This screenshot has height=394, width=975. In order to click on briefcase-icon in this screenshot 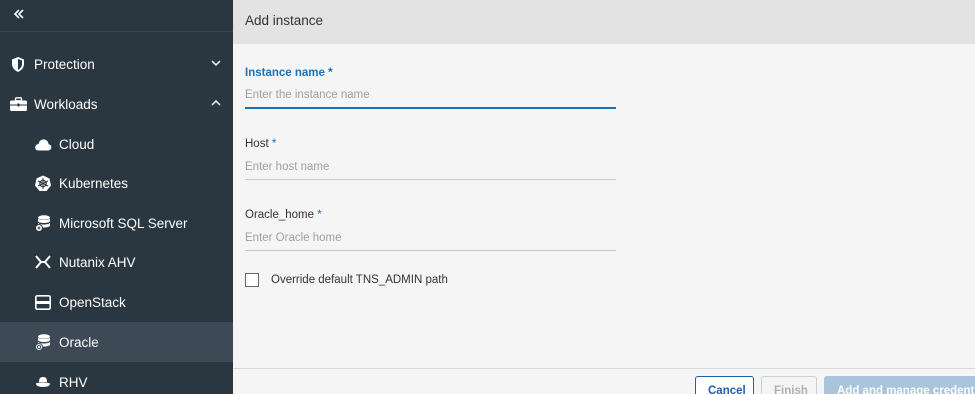, I will do `click(18, 104)`.